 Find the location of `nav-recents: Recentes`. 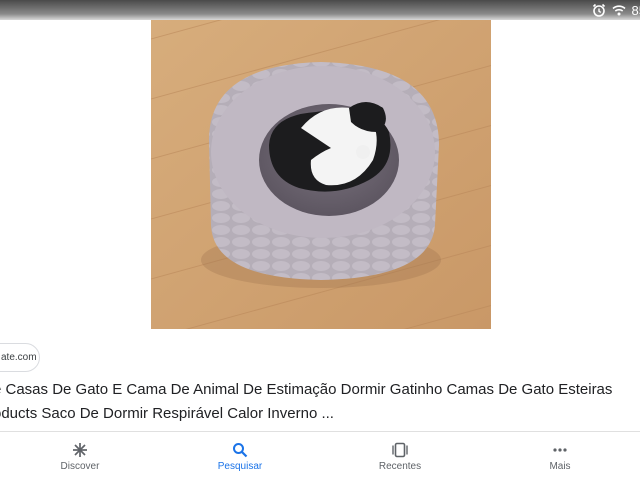

nav-recents: Recentes is located at coordinates (400, 455).